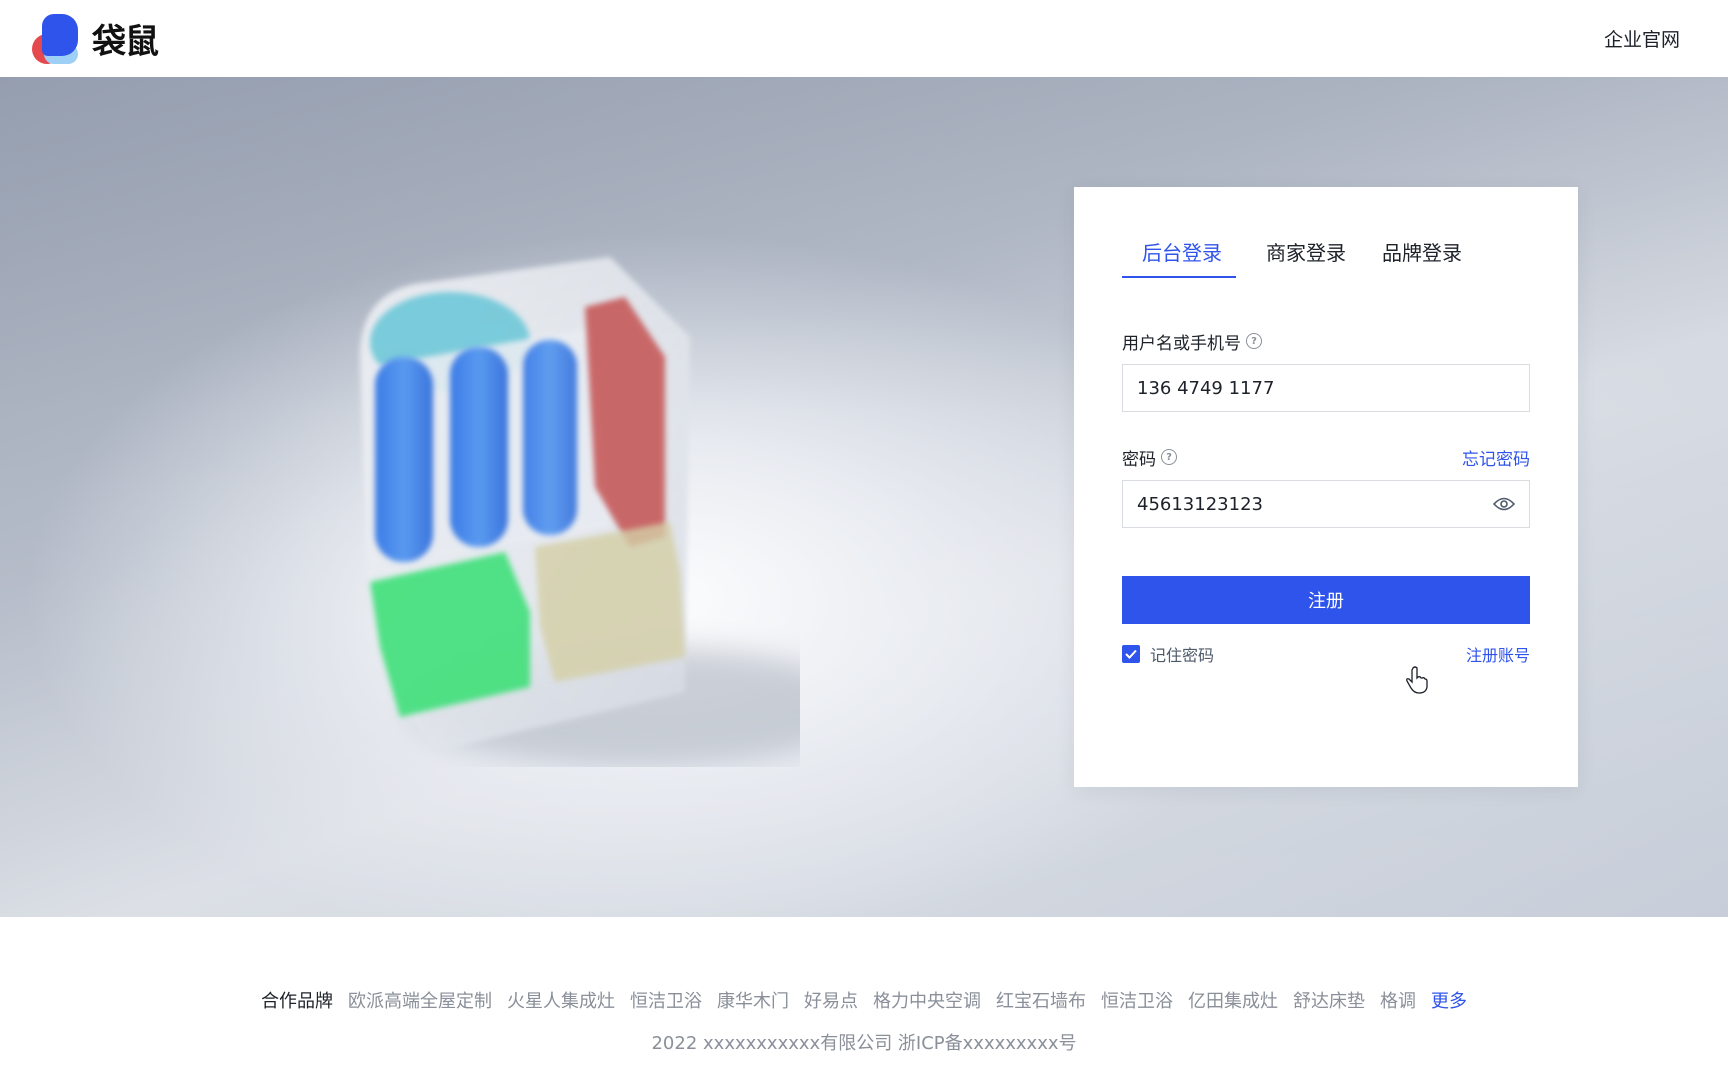 This screenshot has height=1080, width=1728. Describe the element at coordinates (297, 1001) in the screenshot. I see `partners-label: 合作品牌` at that location.